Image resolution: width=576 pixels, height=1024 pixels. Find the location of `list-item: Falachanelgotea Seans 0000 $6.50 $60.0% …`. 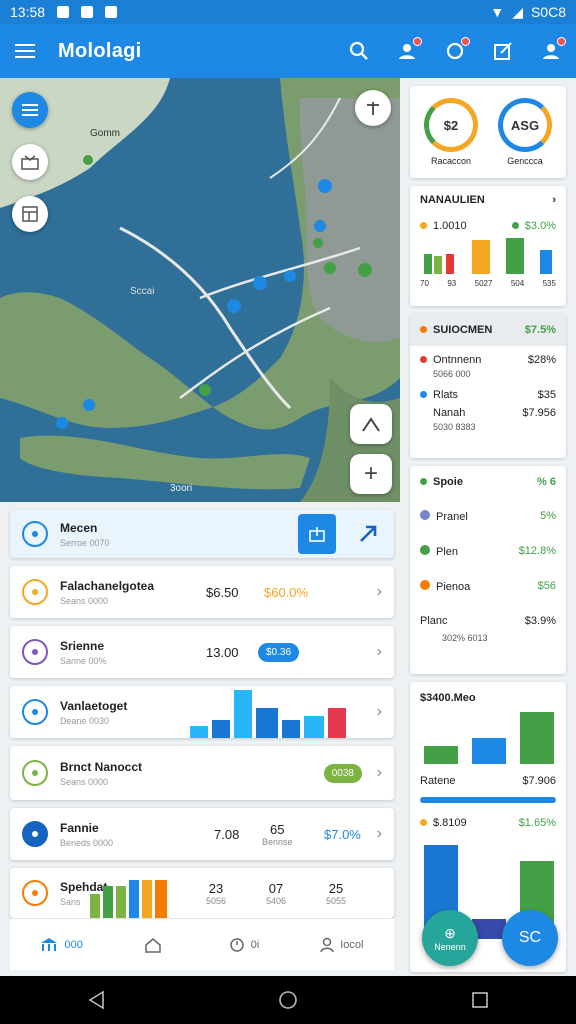

list-item: Falachanelgotea Seans 0000 $6.50 $60.0% … is located at coordinates (202, 592).